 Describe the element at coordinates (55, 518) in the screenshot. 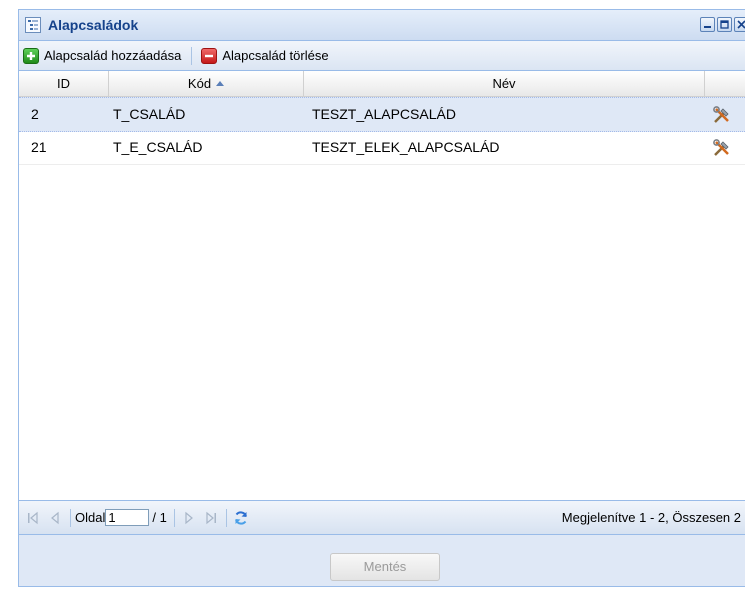

I see `previous-page-icon` at that location.